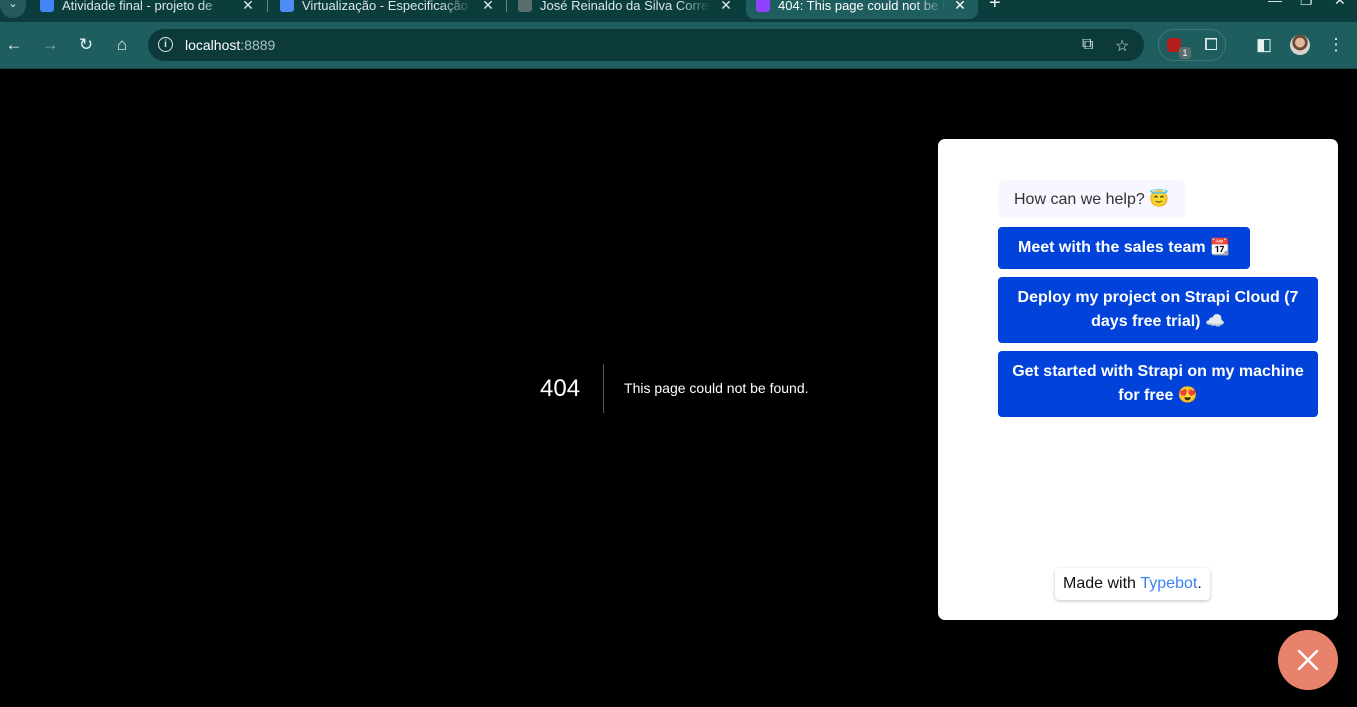 Image resolution: width=1357 pixels, height=707 pixels. What do you see at coordinates (862, 9) in the screenshot?
I see `tab-404-page: 404: This page could not be f ✕` at bounding box center [862, 9].